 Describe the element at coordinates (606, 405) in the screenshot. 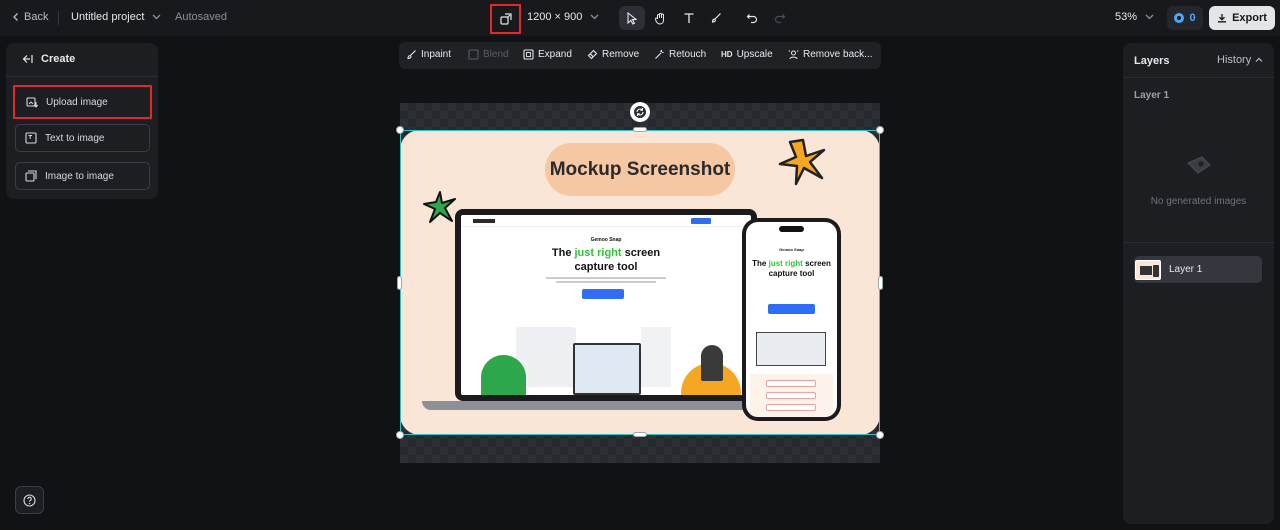

I see `laptop-base` at that location.